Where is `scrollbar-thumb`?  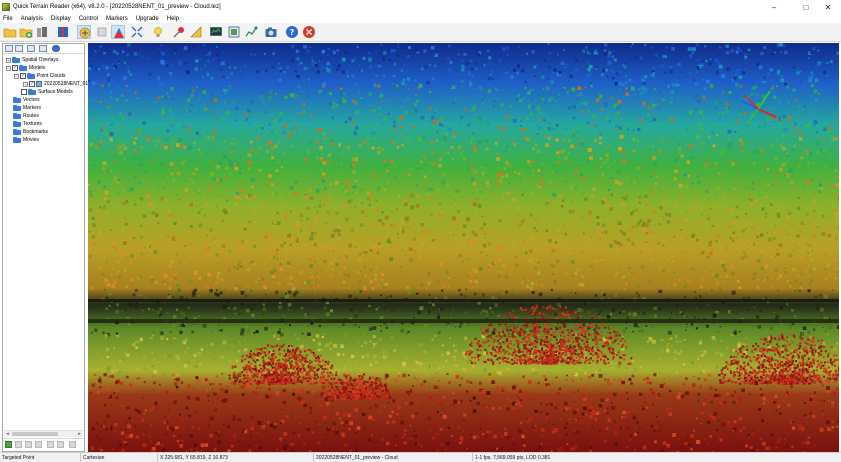
scrollbar-thumb is located at coordinates (35, 434).